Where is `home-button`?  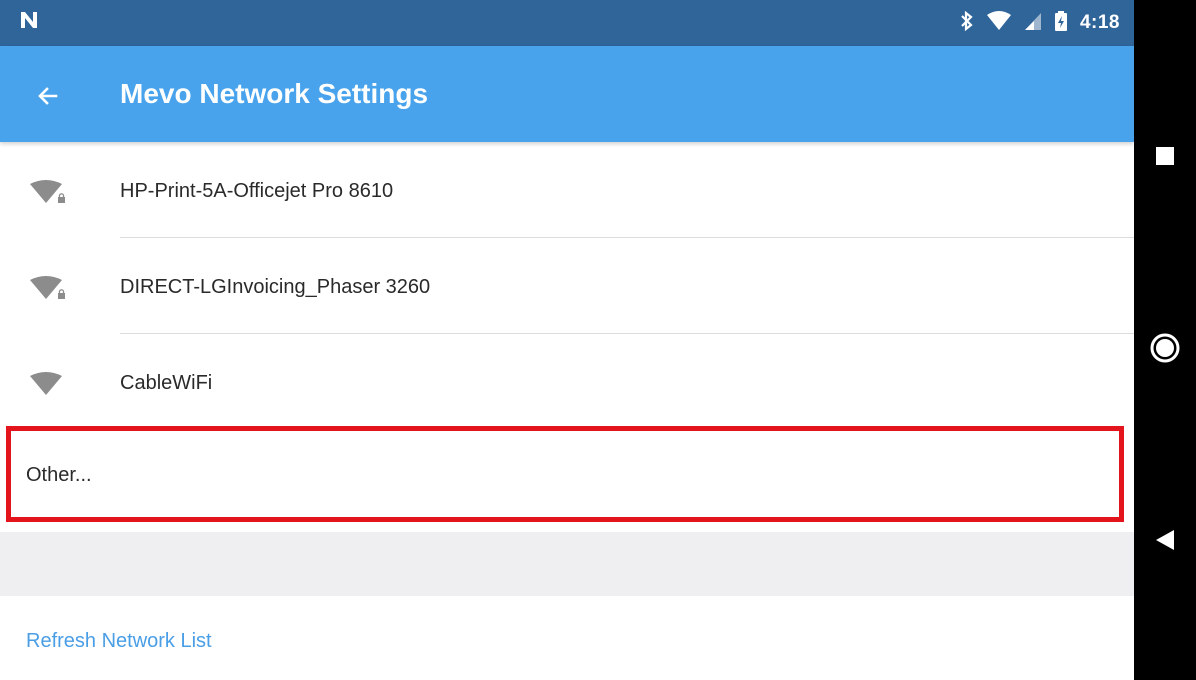
home-button is located at coordinates (1165, 348).